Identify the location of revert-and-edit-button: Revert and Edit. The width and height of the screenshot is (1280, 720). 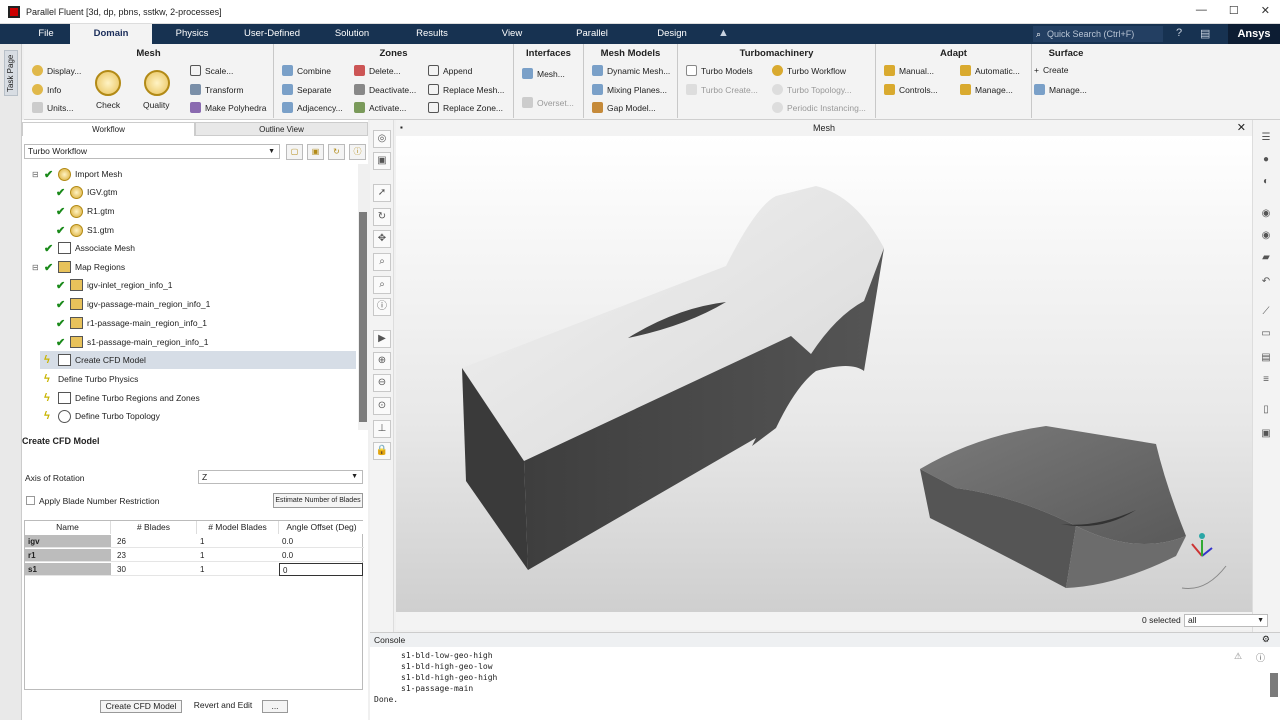
(223, 706).